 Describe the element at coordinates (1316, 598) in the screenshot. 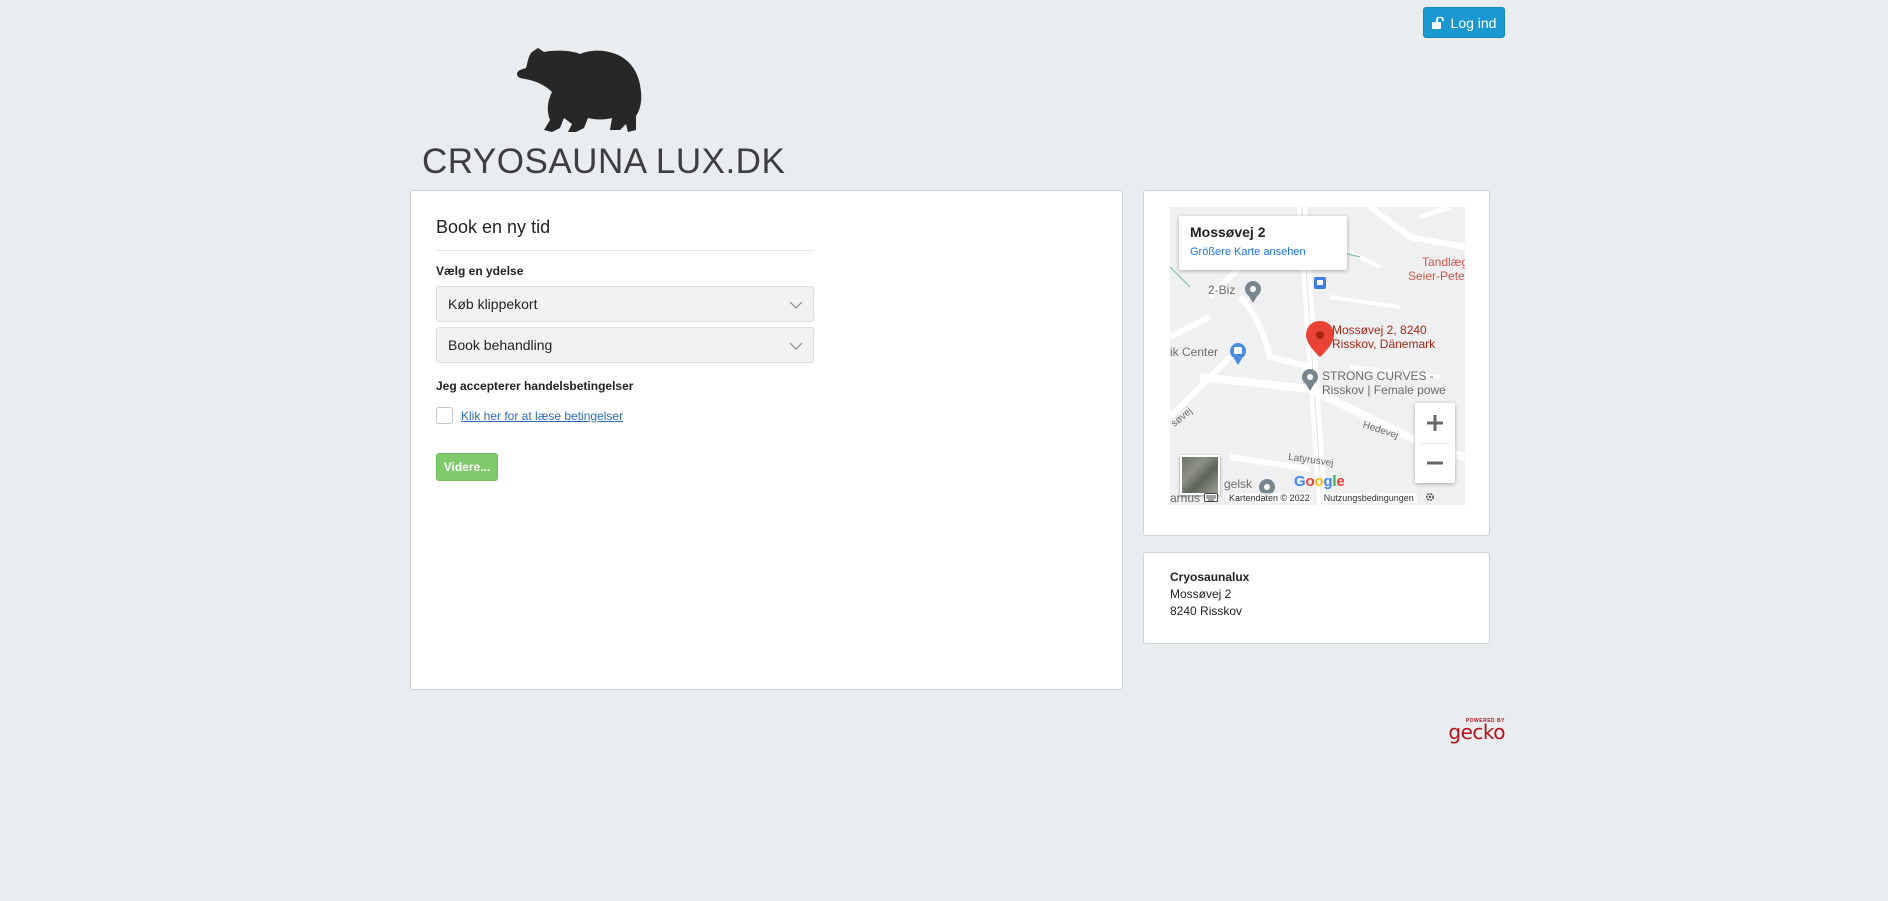

I see `address-panel: Cryosaunalux Mossøvej 2 8240 Risskov` at that location.